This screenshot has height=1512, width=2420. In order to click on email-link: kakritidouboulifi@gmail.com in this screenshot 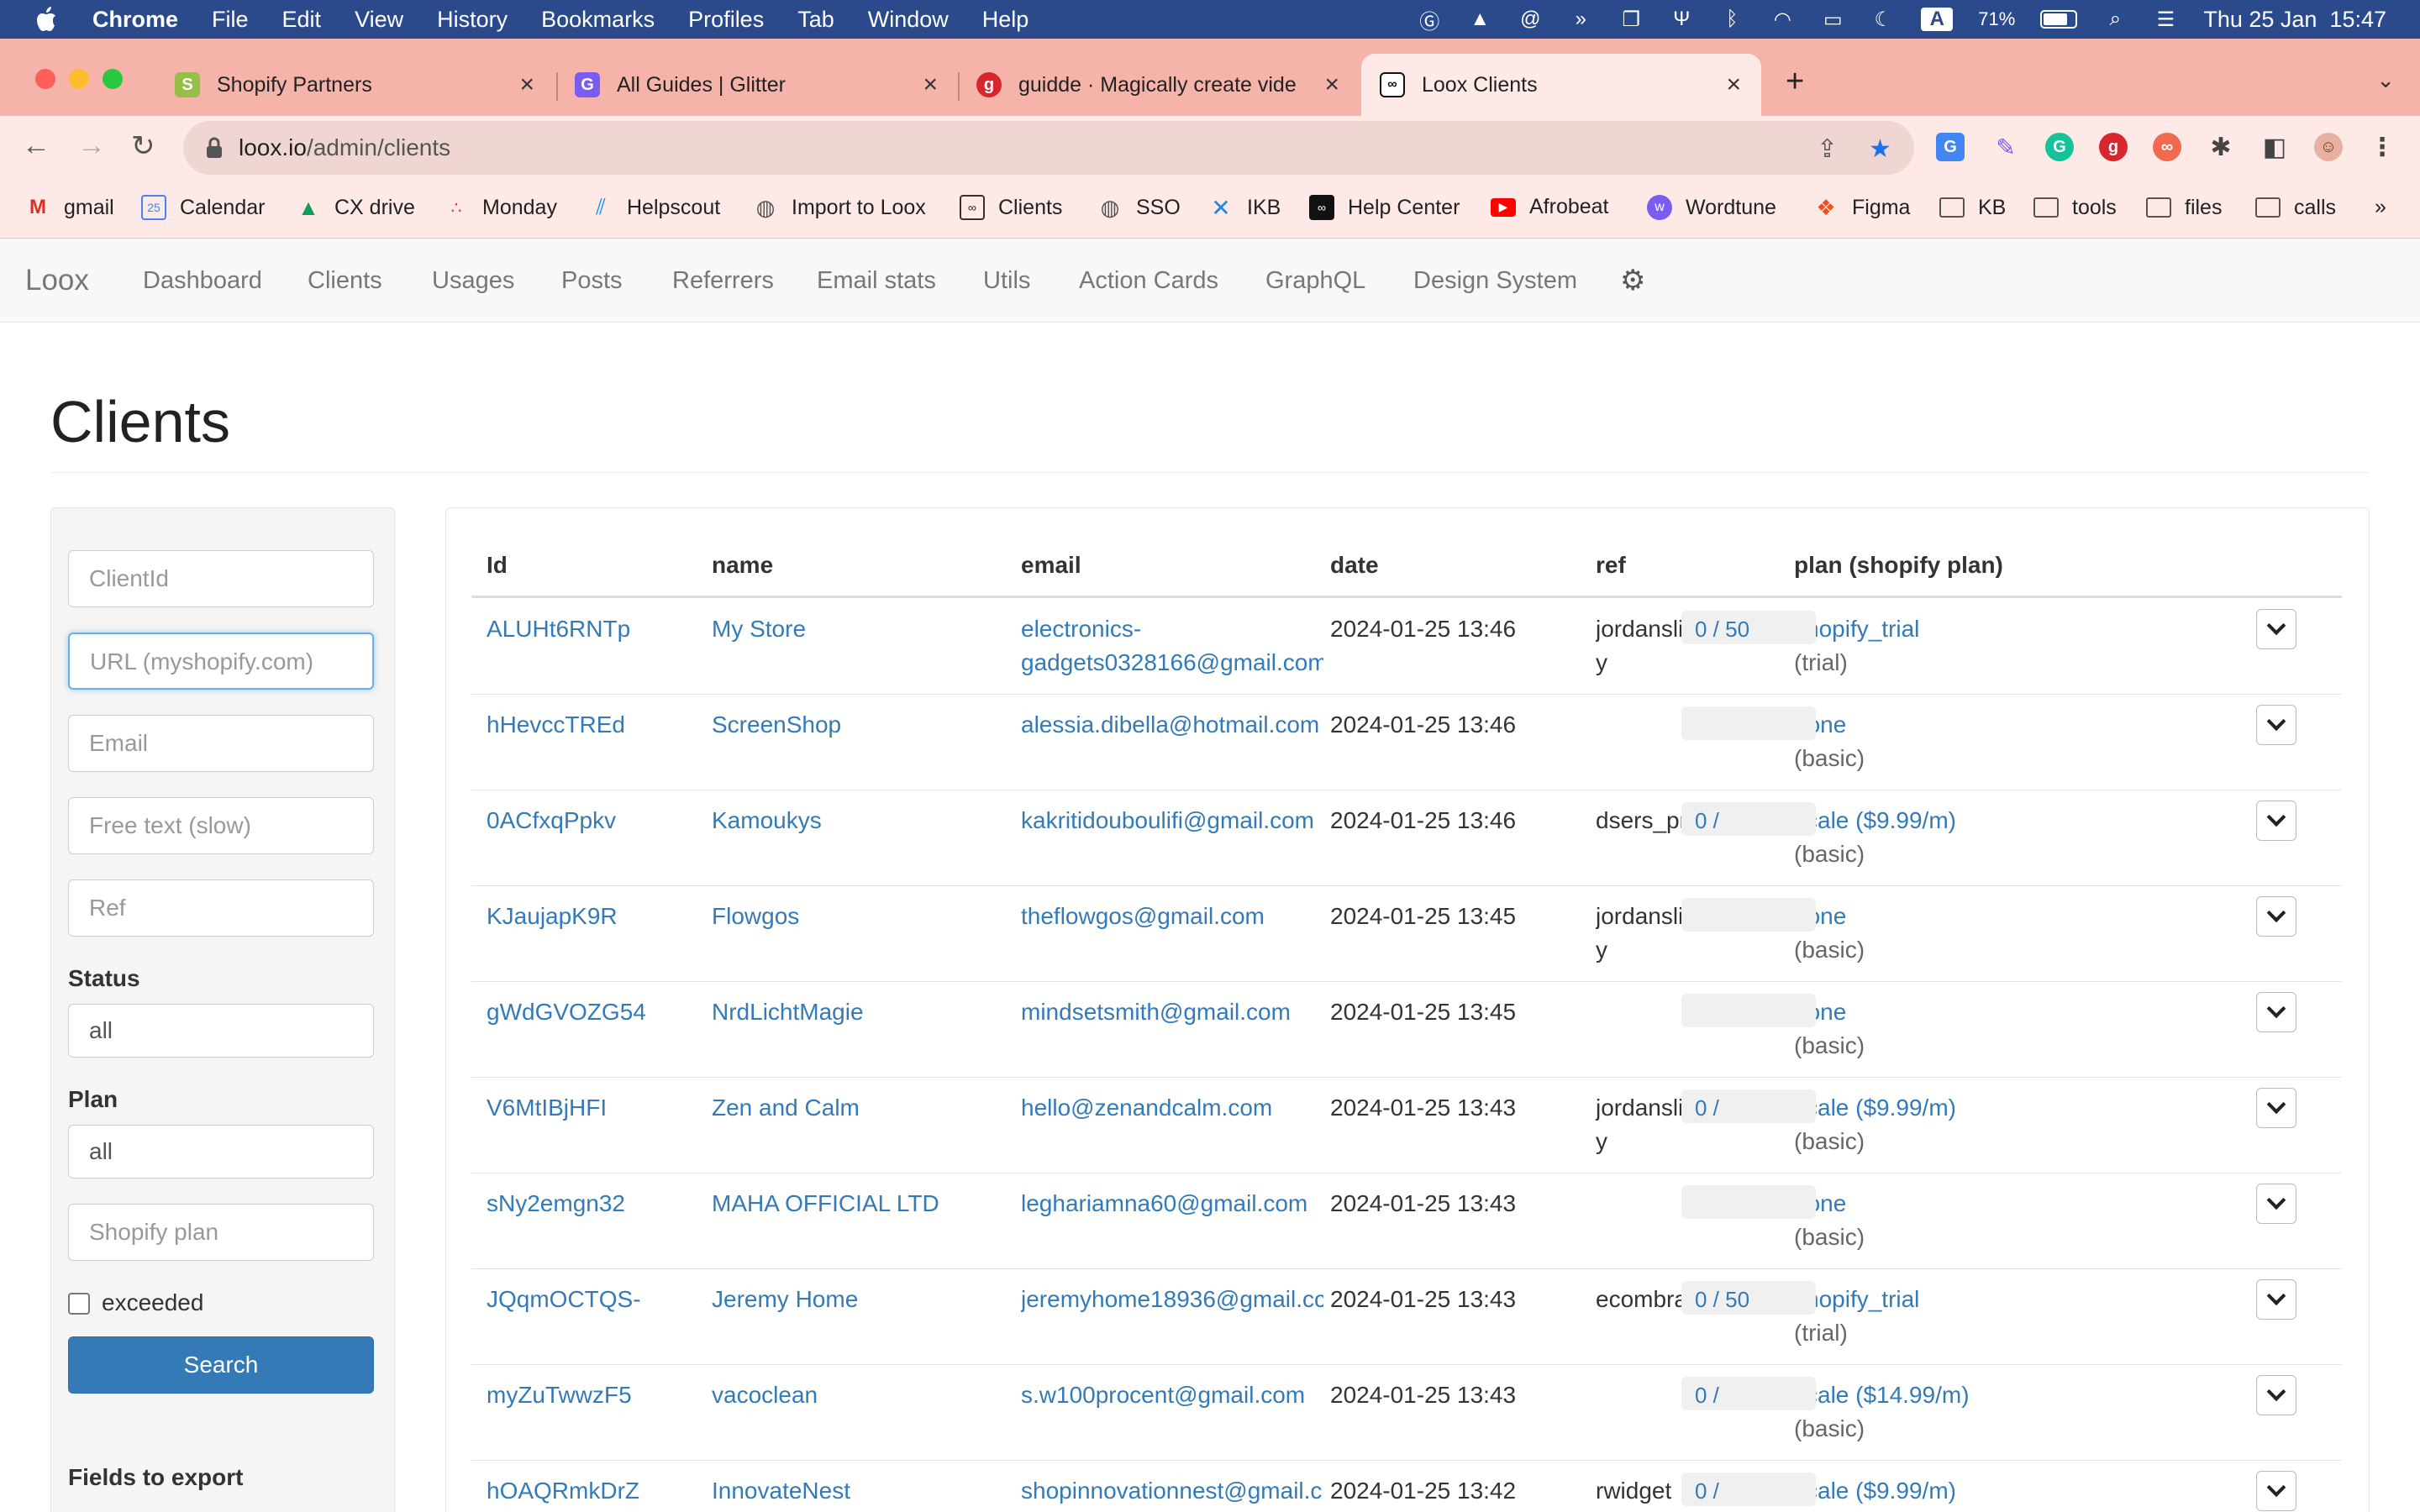, I will do `click(1172, 820)`.